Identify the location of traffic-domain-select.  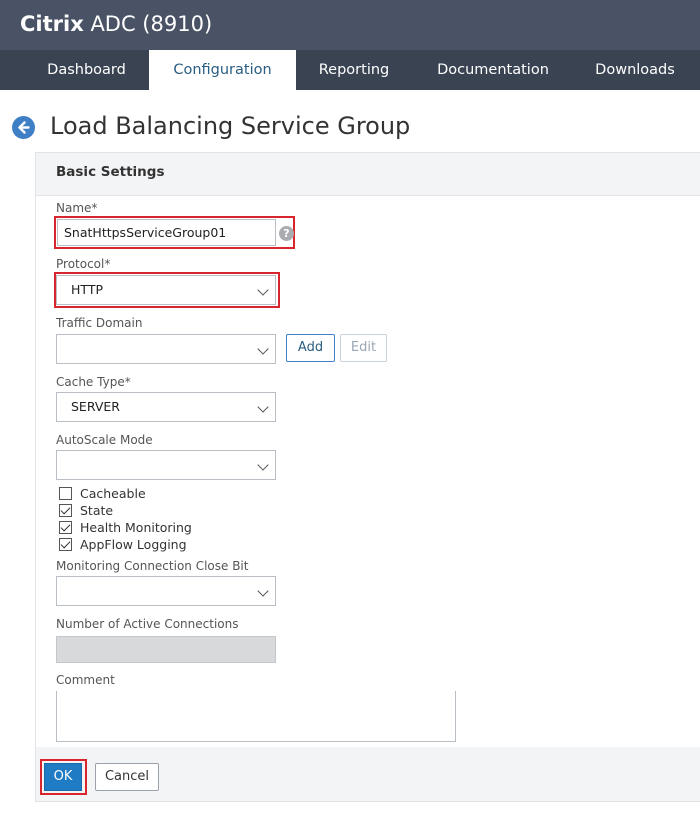
(166, 349).